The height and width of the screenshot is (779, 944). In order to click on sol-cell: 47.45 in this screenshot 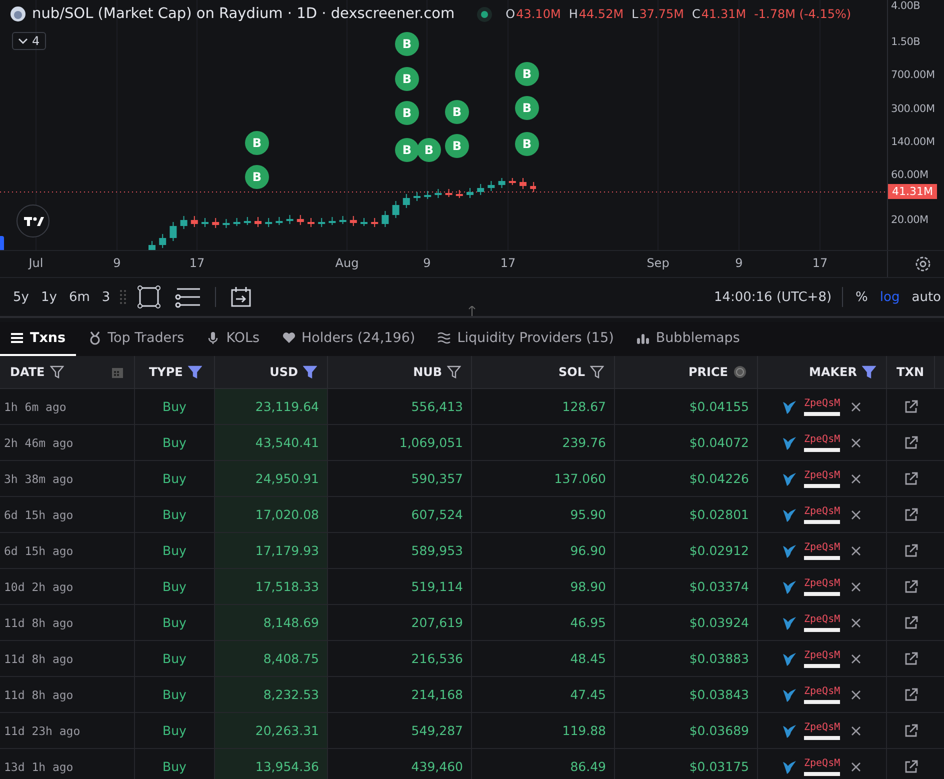, I will do `click(543, 694)`.